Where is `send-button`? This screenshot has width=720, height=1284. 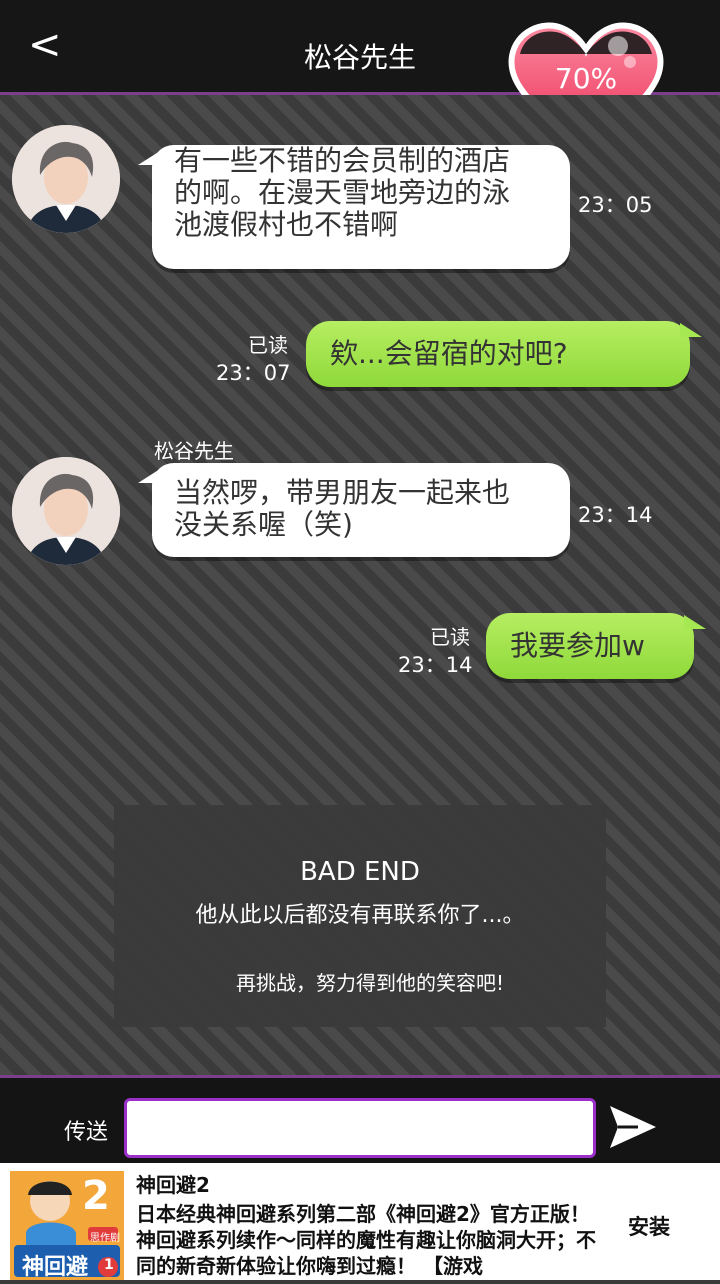
send-button is located at coordinates (633, 1127).